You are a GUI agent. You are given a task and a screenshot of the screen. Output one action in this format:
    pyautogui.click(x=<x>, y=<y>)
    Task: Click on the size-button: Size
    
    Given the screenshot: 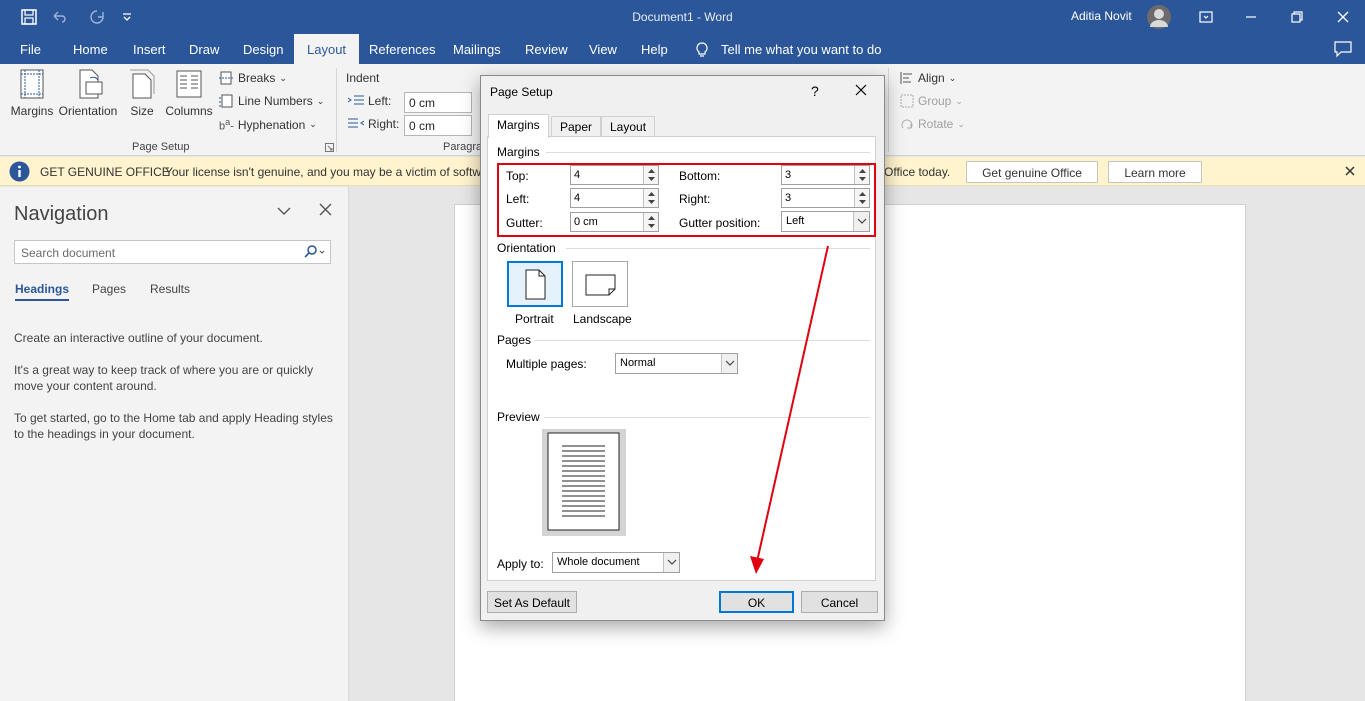 What is the action you would take?
    pyautogui.click(x=142, y=93)
    